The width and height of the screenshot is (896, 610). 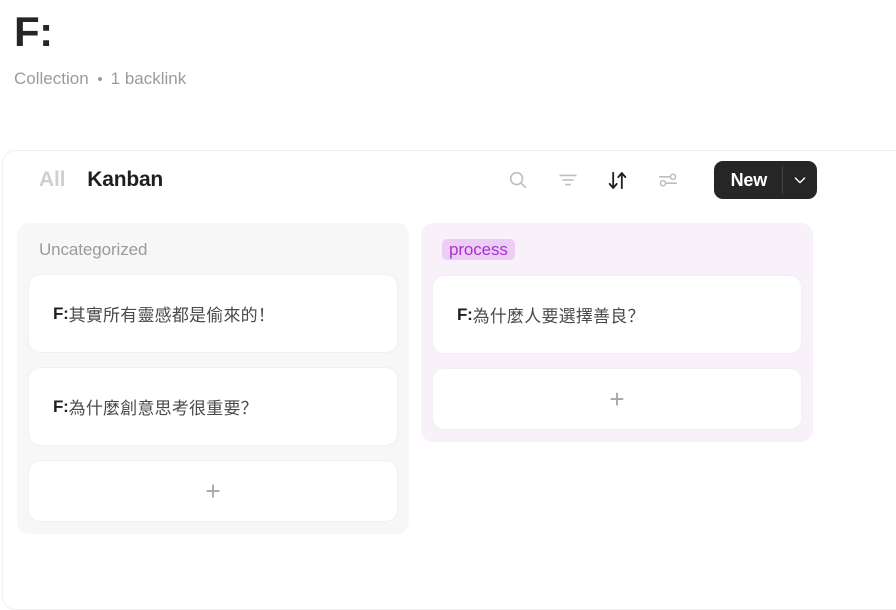 I want to click on card-item: F: 為什麼創意思考很重要？, so click(x=213, y=406).